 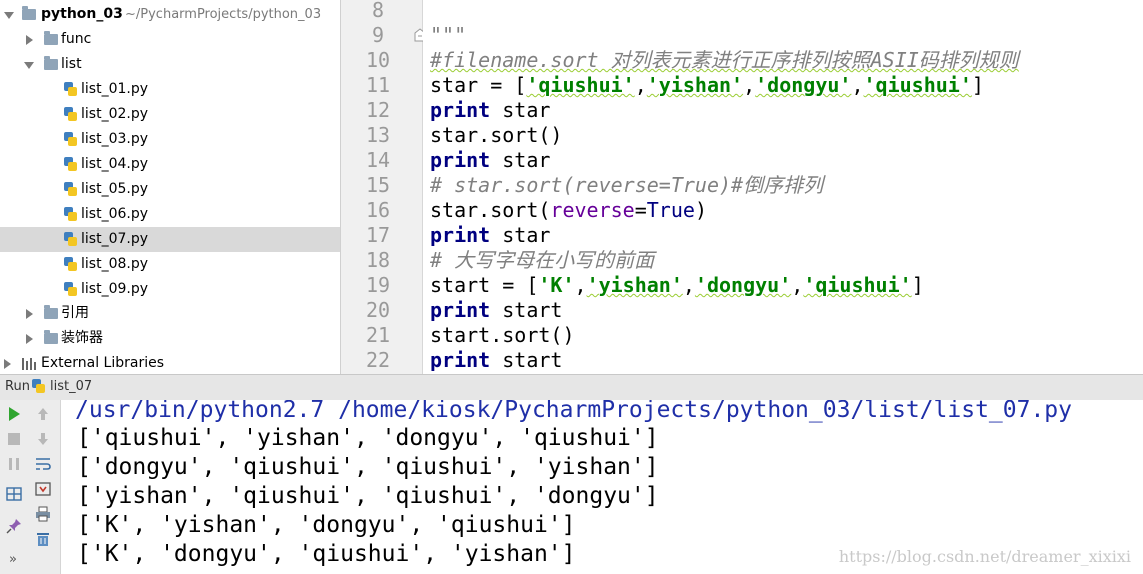 I want to click on soft-wrap-icon, so click(x=43, y=464).